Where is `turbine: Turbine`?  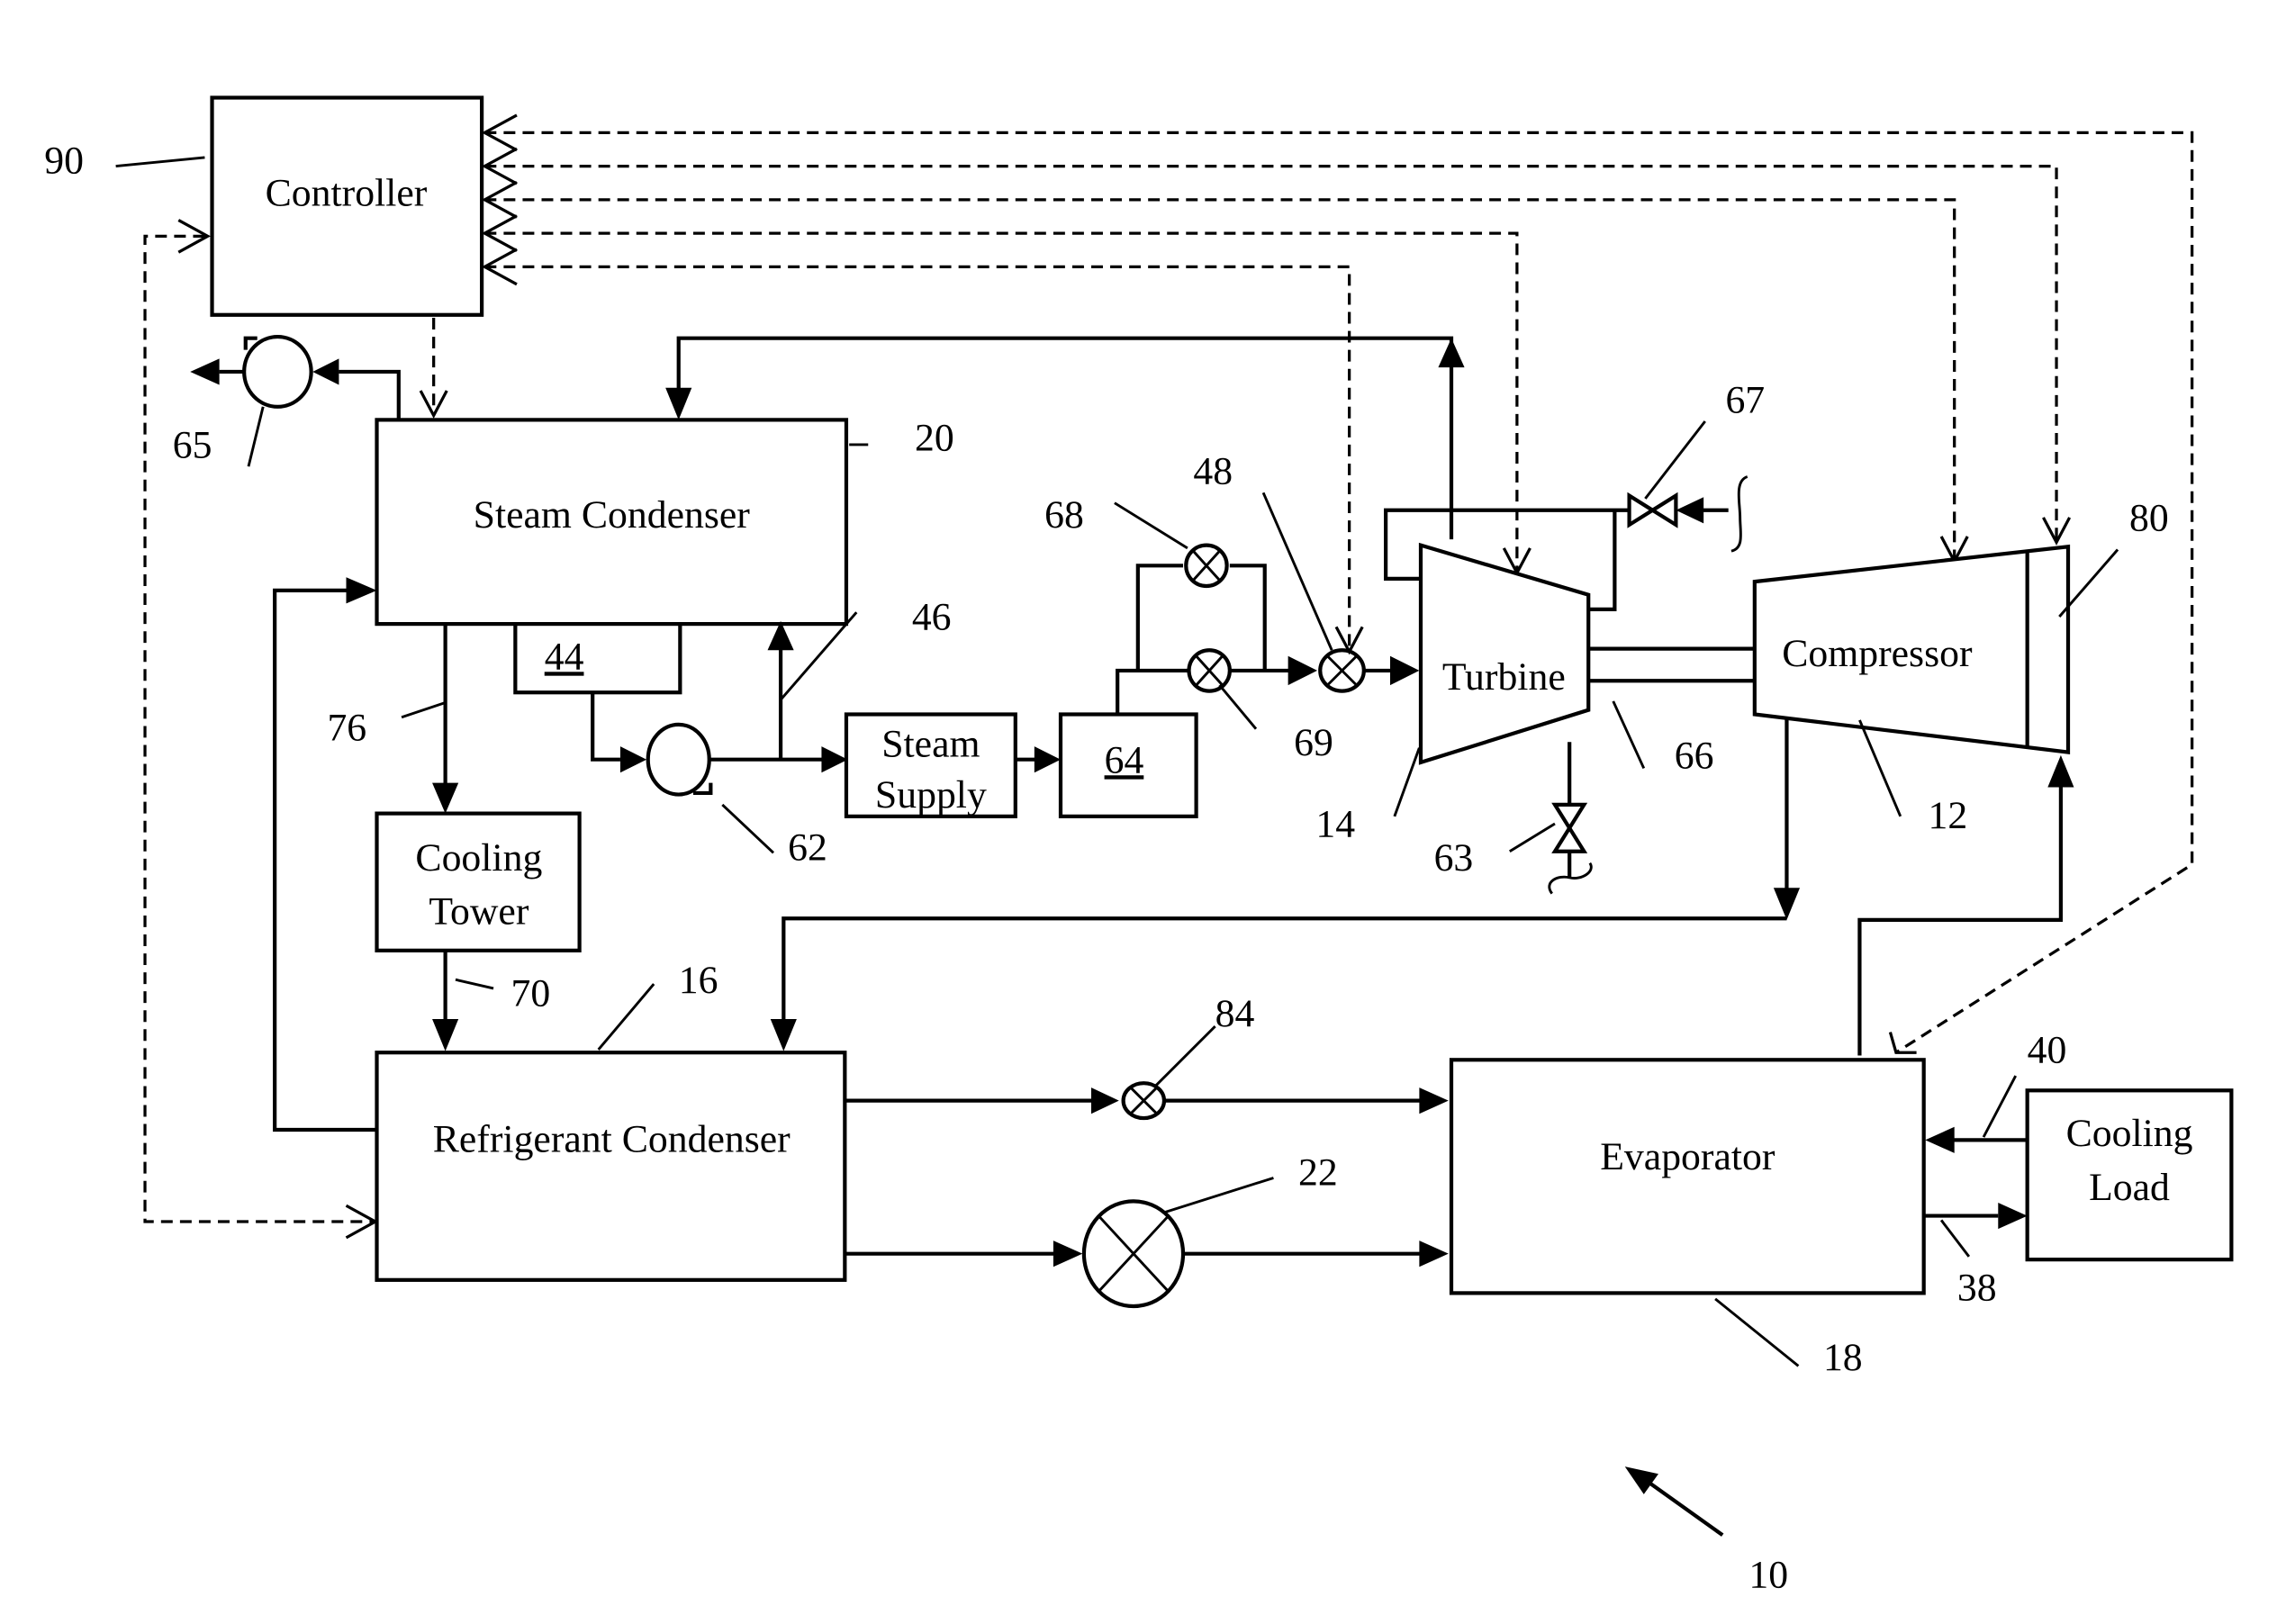 turbine: Turbine is located at coordinates (1504, 653).